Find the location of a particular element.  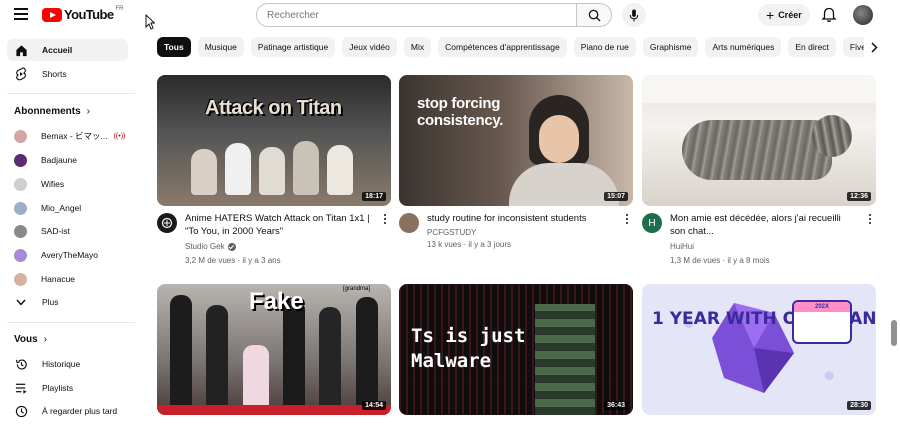

sidebar-item-channel: Mio_Angel is located at coordinates (67, 208).